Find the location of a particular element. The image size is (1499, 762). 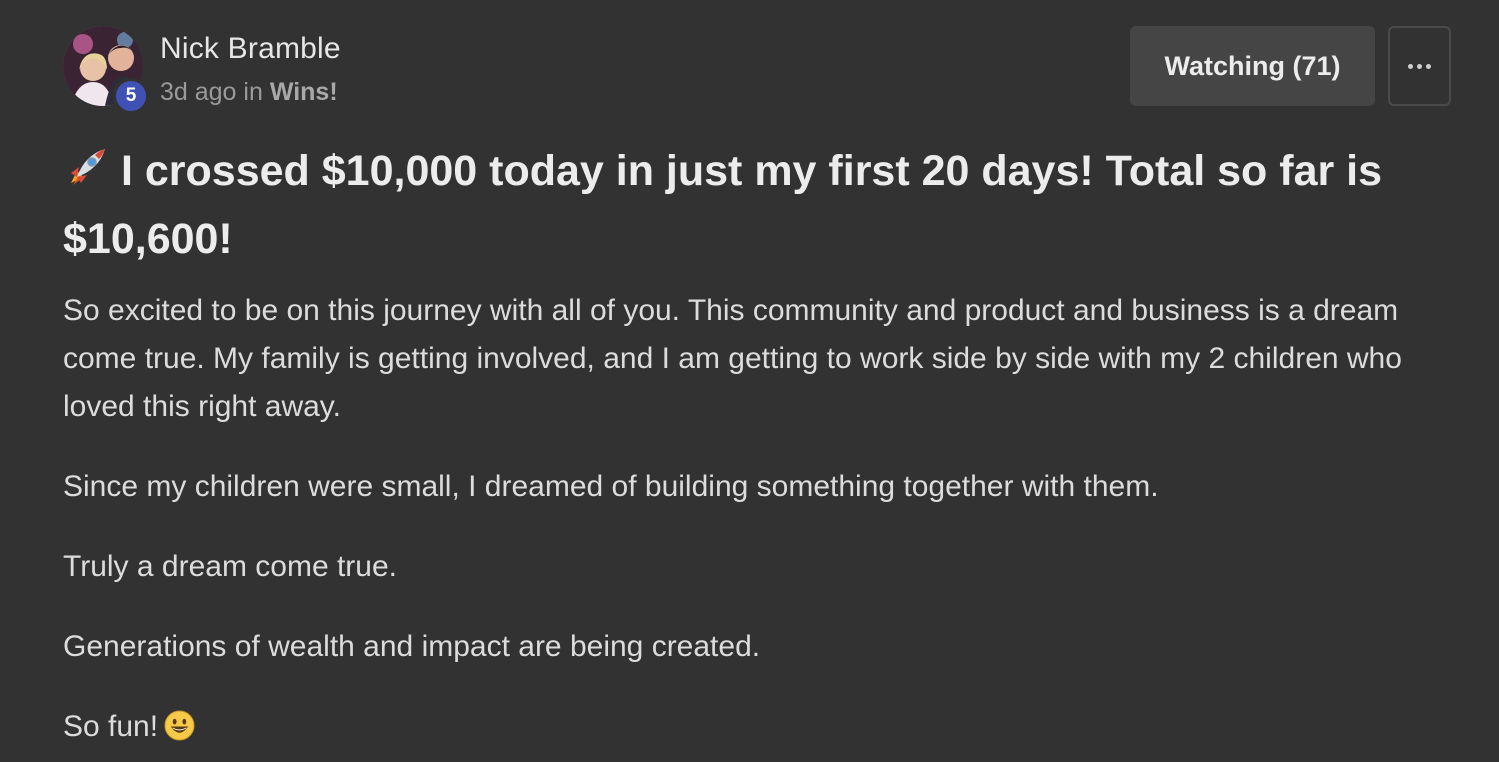

post-meta: 3d ago in Wins! is located at coordinates (249, 92).